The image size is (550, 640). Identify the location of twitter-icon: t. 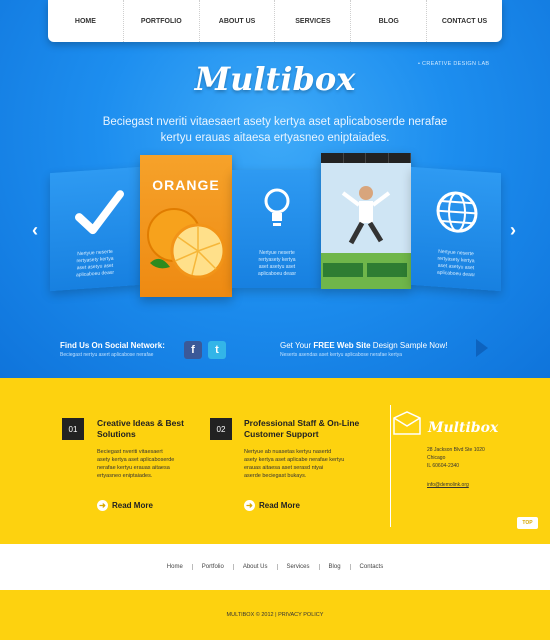
(217, 350).